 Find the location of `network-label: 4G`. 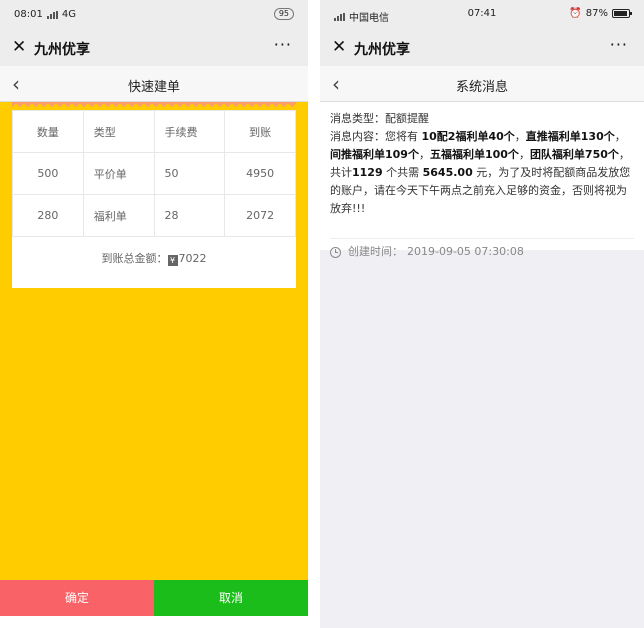

network-label: 4G is located at coordinates (68, 14).